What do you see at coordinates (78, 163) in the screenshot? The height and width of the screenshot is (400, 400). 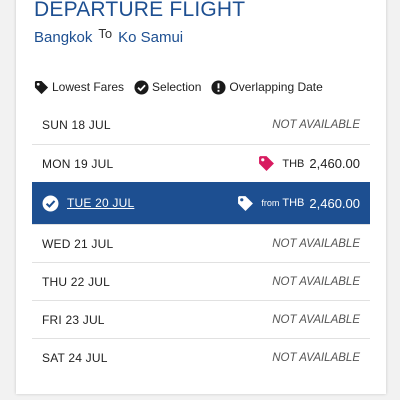 I see `date-label: MON 19 JUL` at bounding box center [78, 163].